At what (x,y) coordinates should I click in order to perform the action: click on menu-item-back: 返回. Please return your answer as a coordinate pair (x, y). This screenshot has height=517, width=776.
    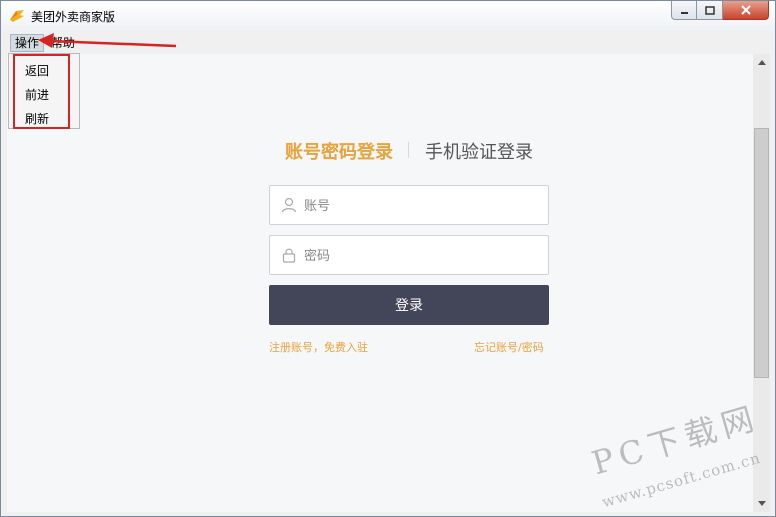
    Looking at the image, I should click on (37, 70).